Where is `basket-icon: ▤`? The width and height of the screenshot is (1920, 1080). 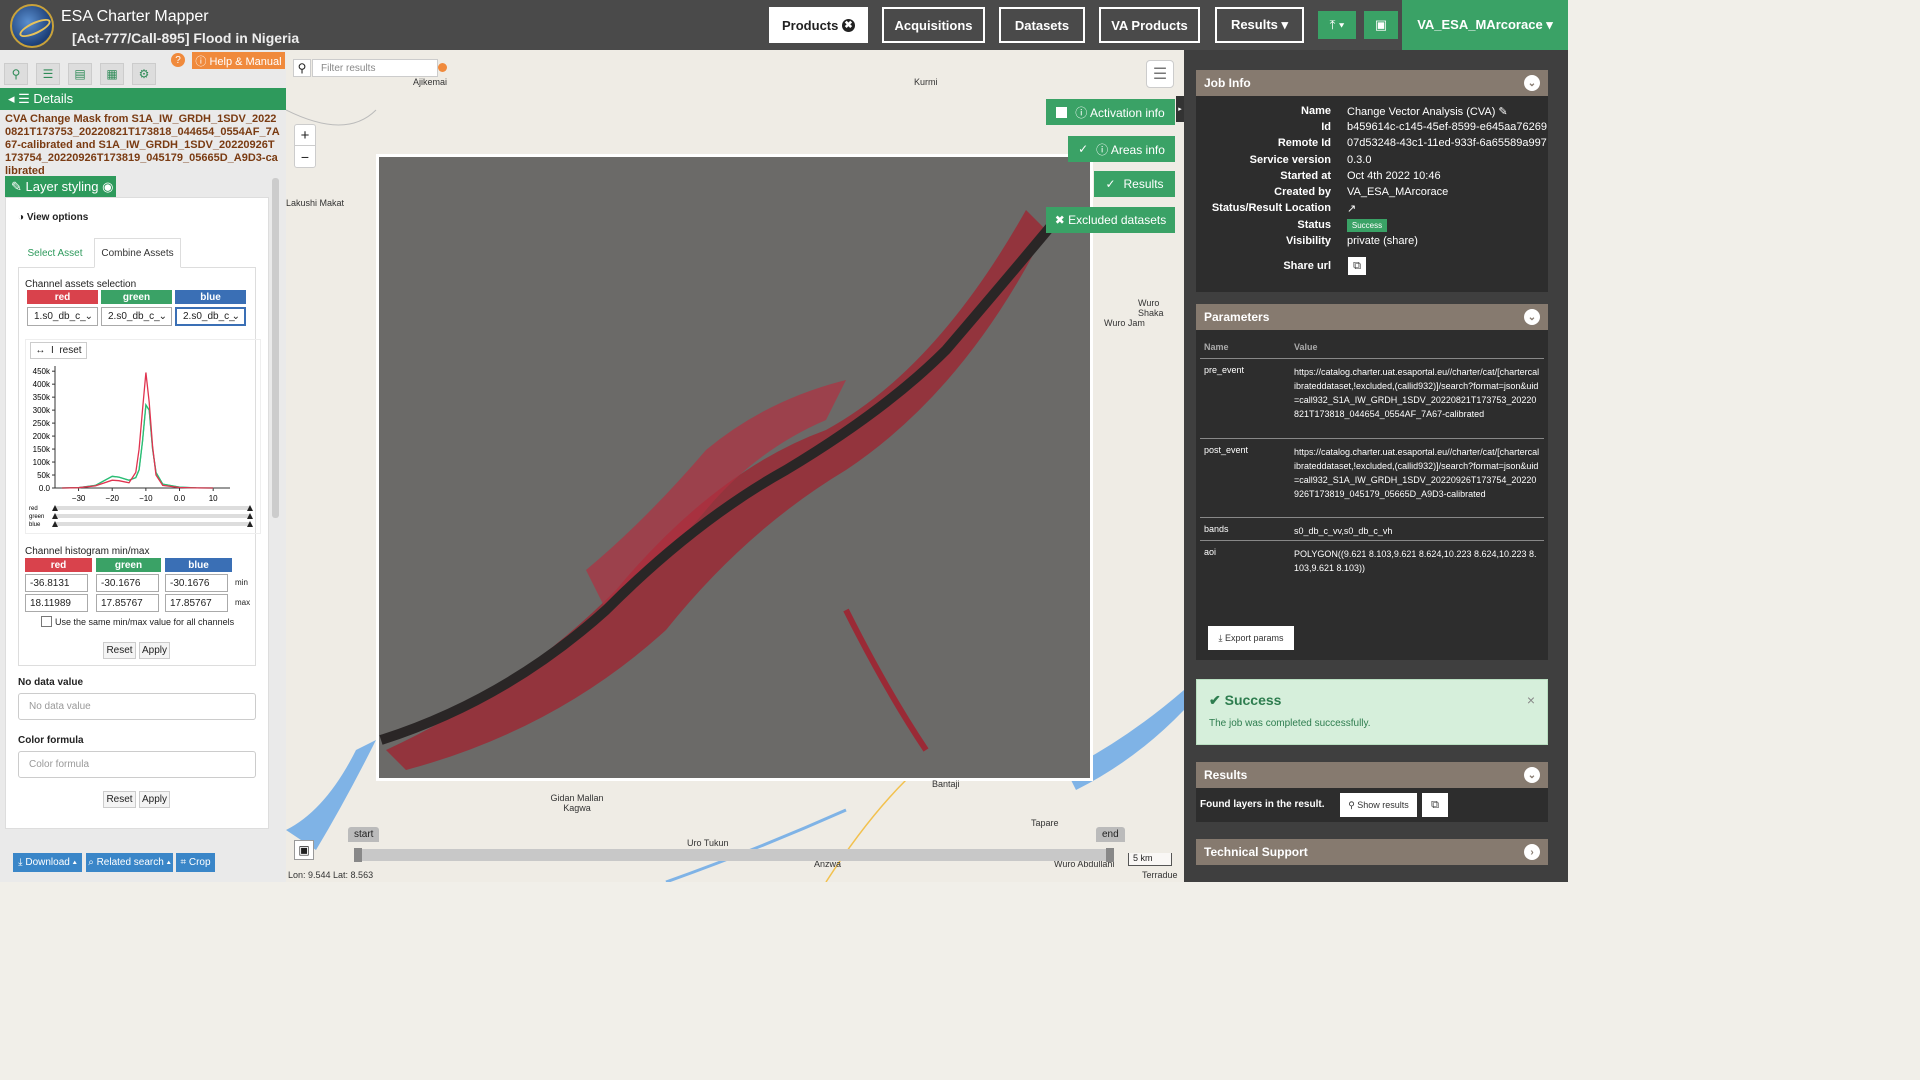 basket-icon: ▤ is located at coordinates (80, 74).